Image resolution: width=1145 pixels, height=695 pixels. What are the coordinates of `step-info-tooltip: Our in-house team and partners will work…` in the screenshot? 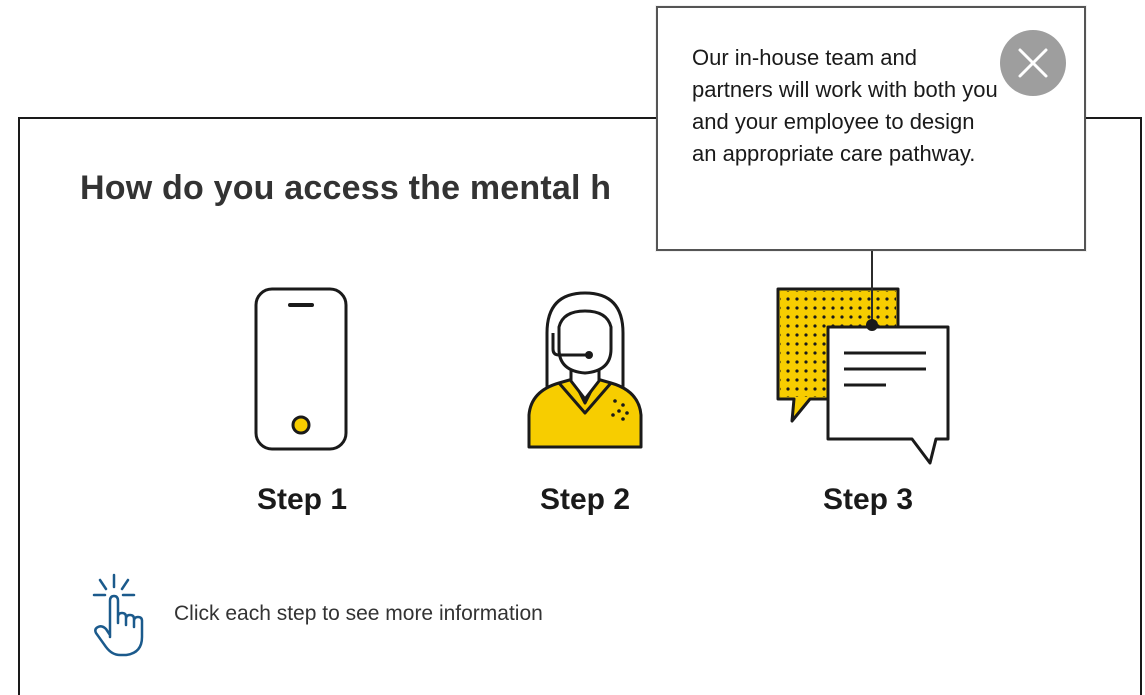 It's located at (871, 128).